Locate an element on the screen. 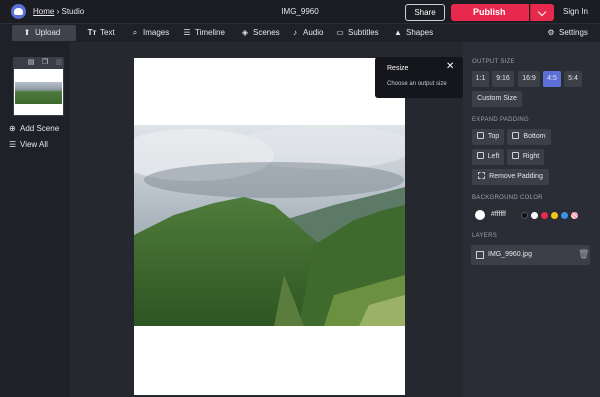  background-color-heading: BACKGROUND COLOR is located at coordinates (507, 198).